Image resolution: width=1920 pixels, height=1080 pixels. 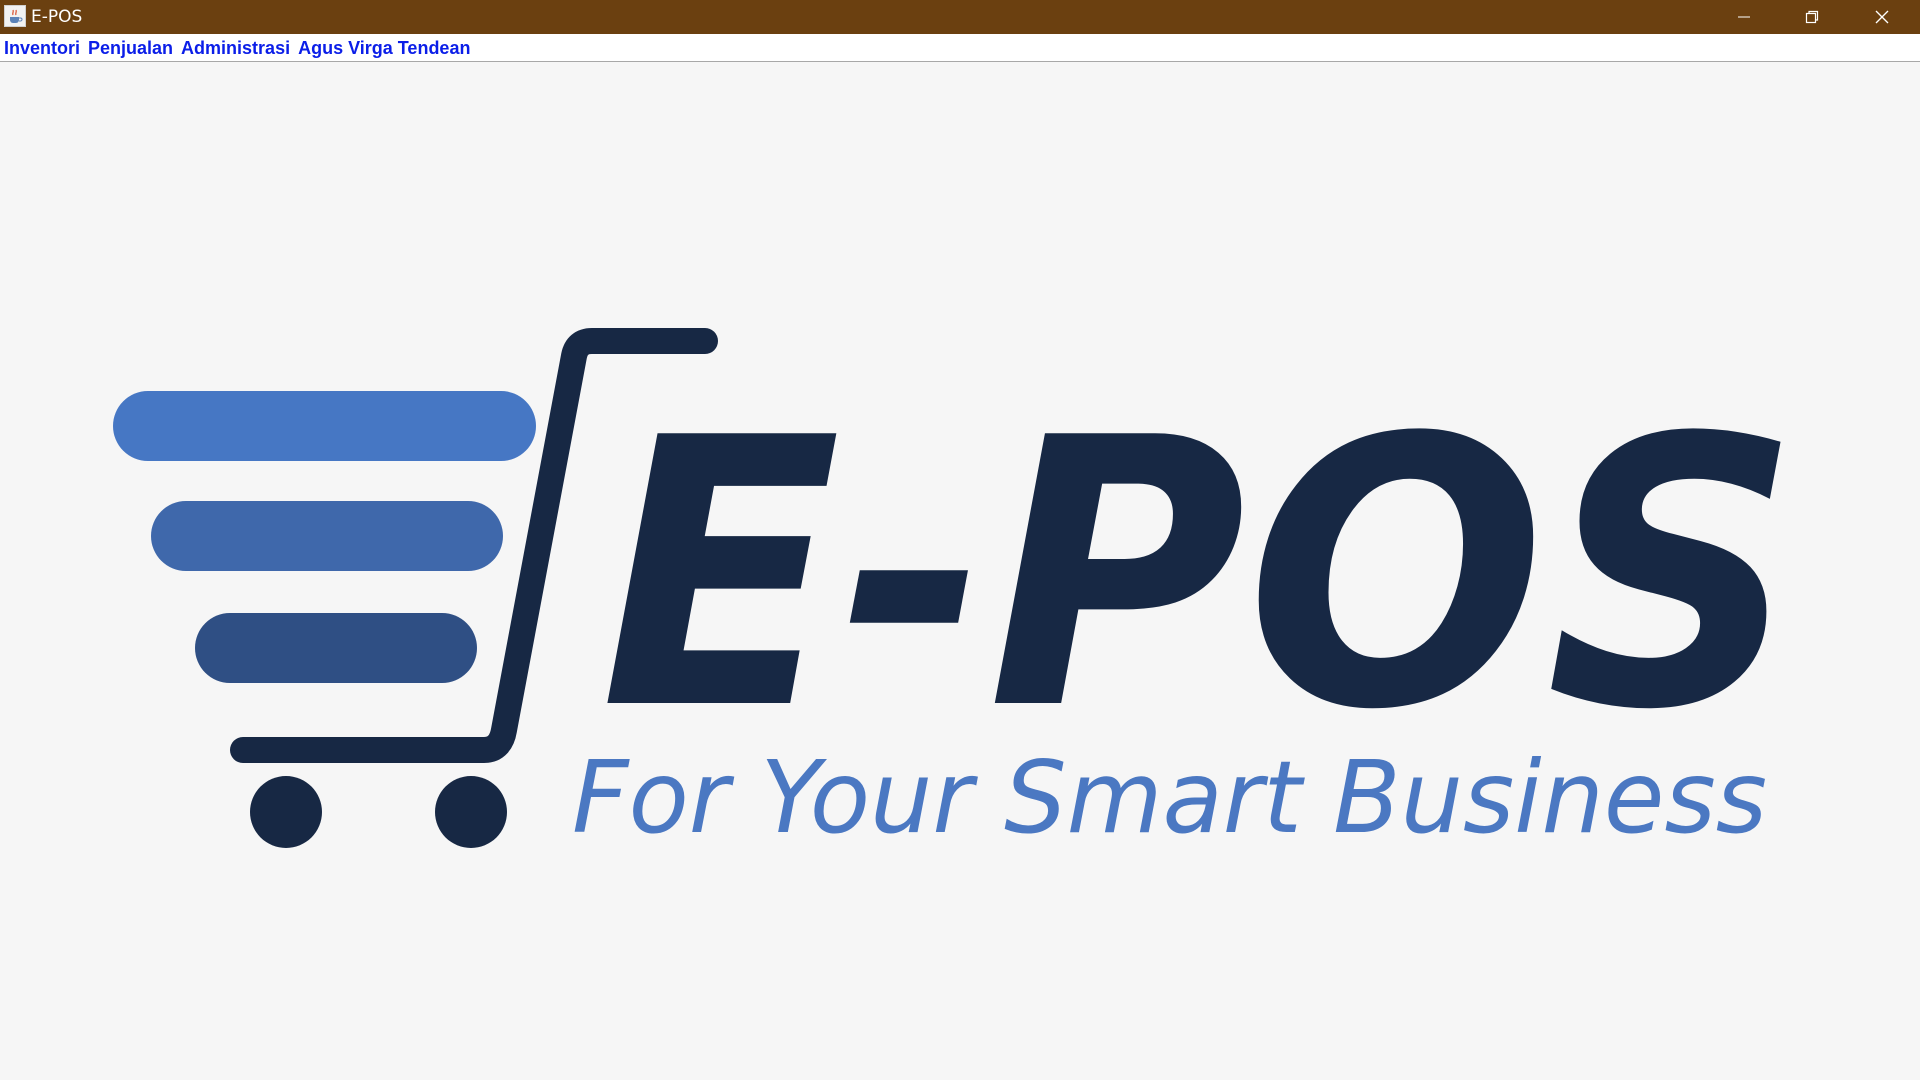 I want to click on close-icon, so click(x=1882, y=17).